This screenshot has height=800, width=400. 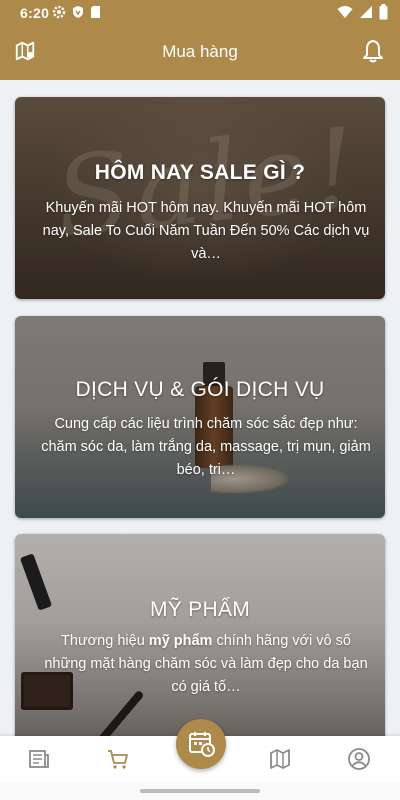 I want to click on card-title: MỸ PHẨM, so click(x=200, y=609).